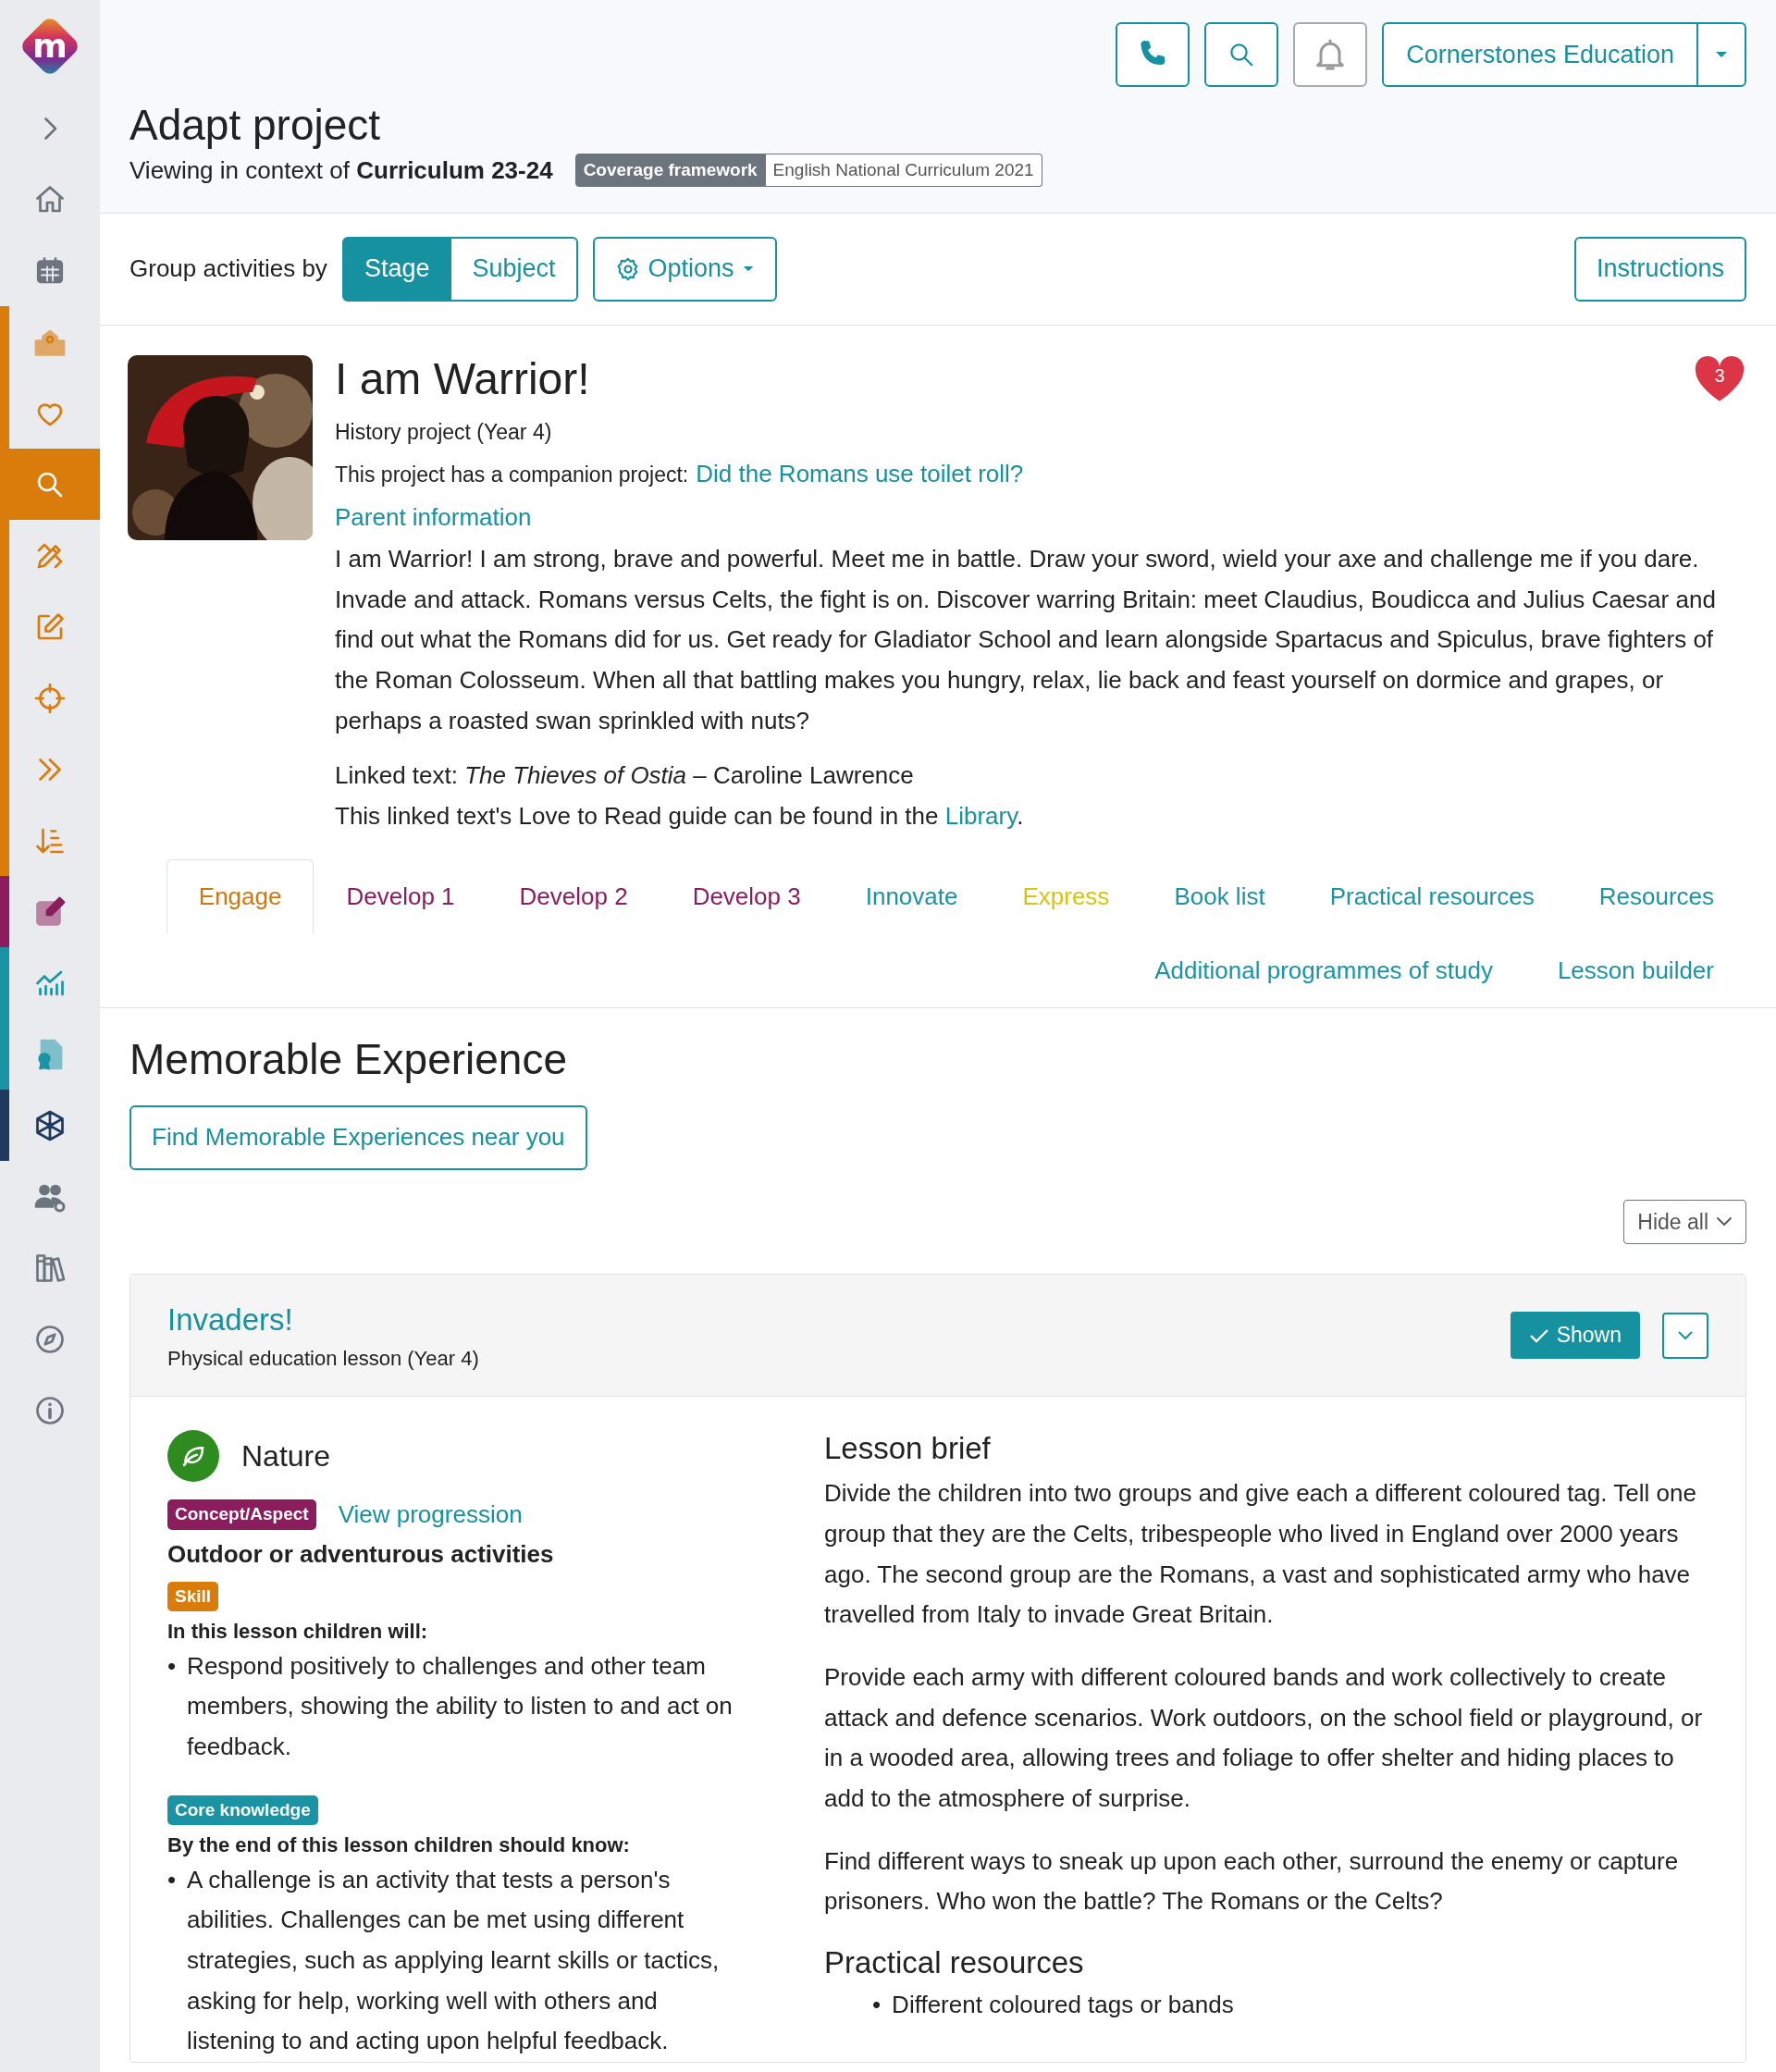 This screenshot has height=2072, width=1776. Describe the element at coordinates (670, 170) in the screenshot. I see `framework-label: Coverage framework` at that location.